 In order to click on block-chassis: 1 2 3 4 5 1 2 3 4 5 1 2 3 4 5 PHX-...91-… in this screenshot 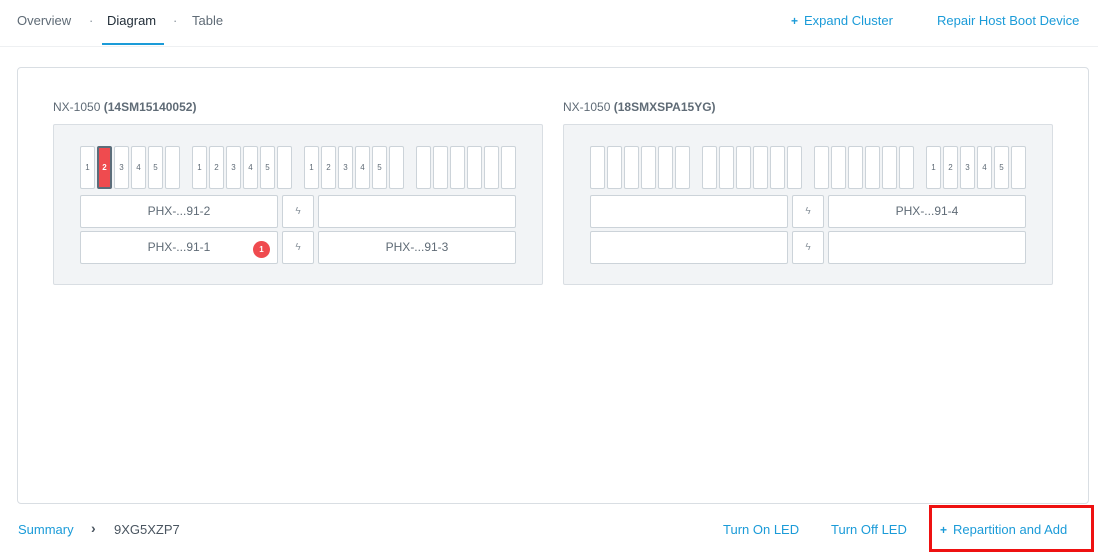, I will do `click(298, 204)`.